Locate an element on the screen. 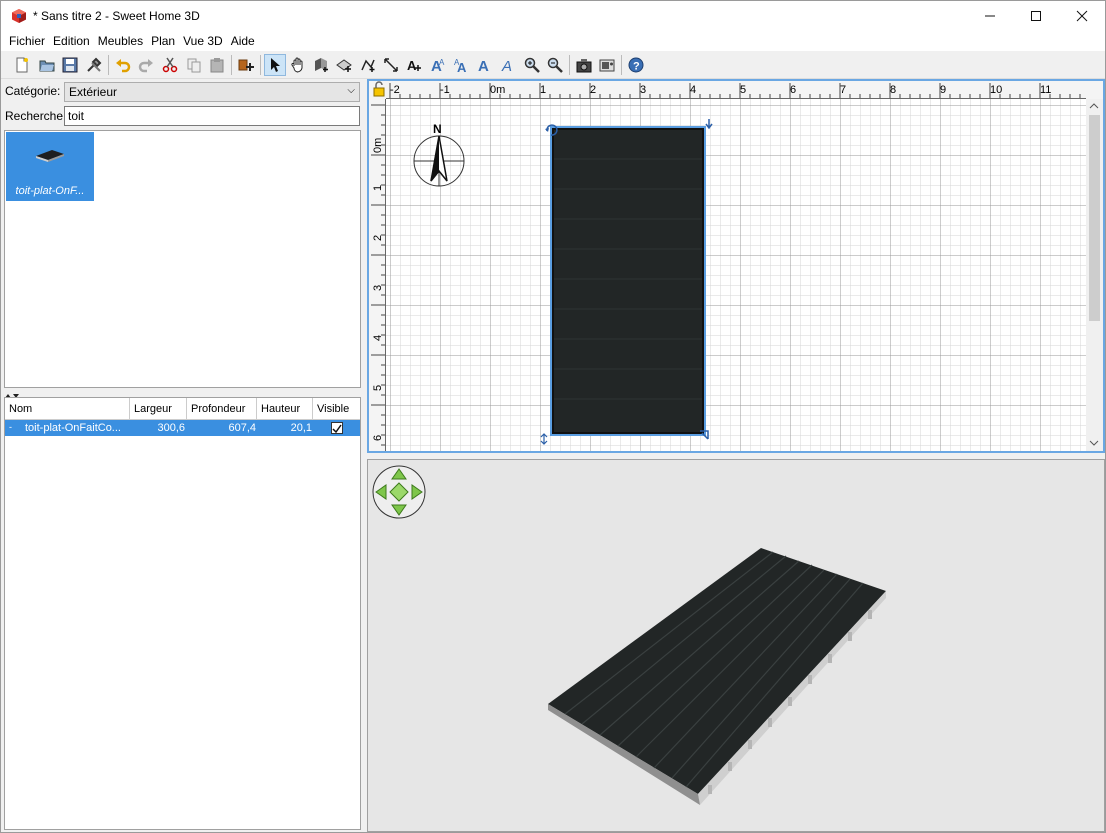  create-walls-icon is located at coordinates (321, 65).